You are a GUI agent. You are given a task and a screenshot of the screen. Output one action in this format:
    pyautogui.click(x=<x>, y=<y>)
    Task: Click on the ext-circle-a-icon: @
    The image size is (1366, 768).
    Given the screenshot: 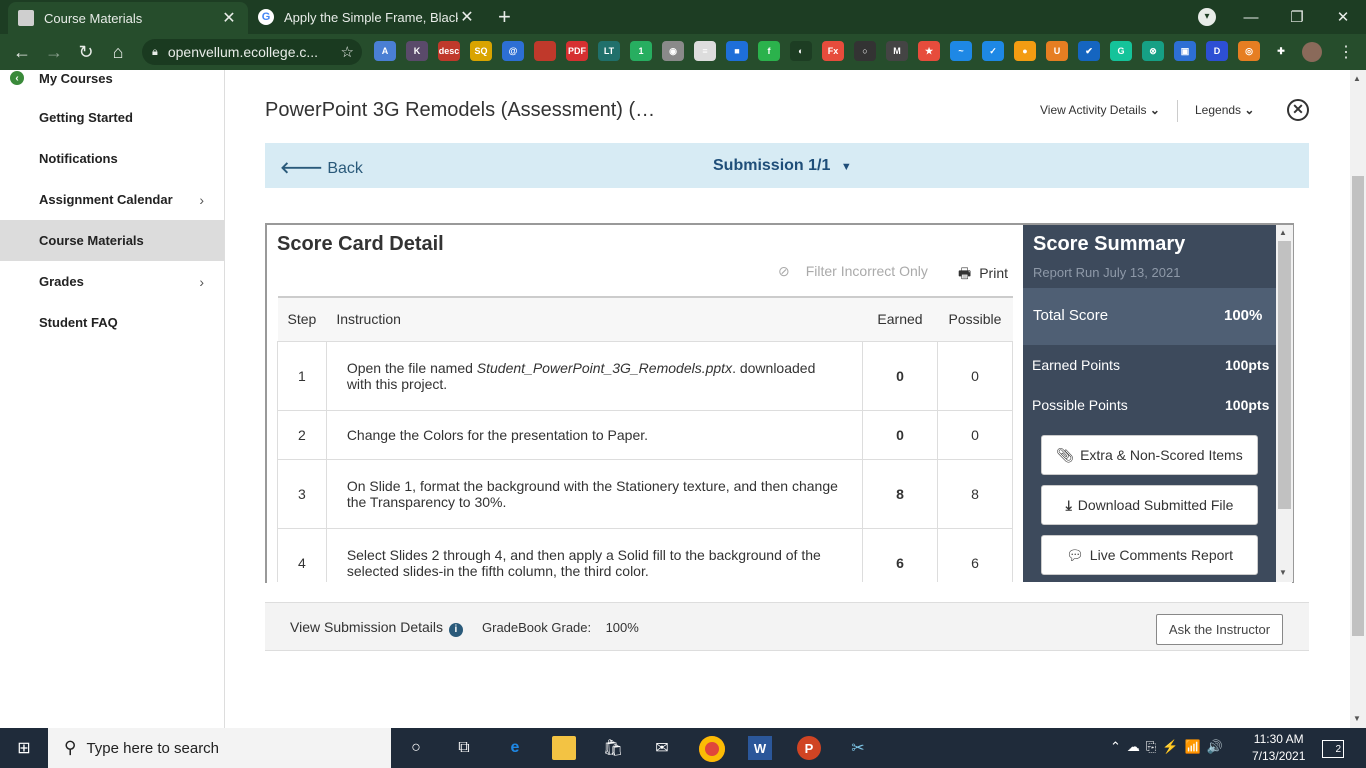 What is the action you would take?
    pyautogui.click(x=513, y=51)
    